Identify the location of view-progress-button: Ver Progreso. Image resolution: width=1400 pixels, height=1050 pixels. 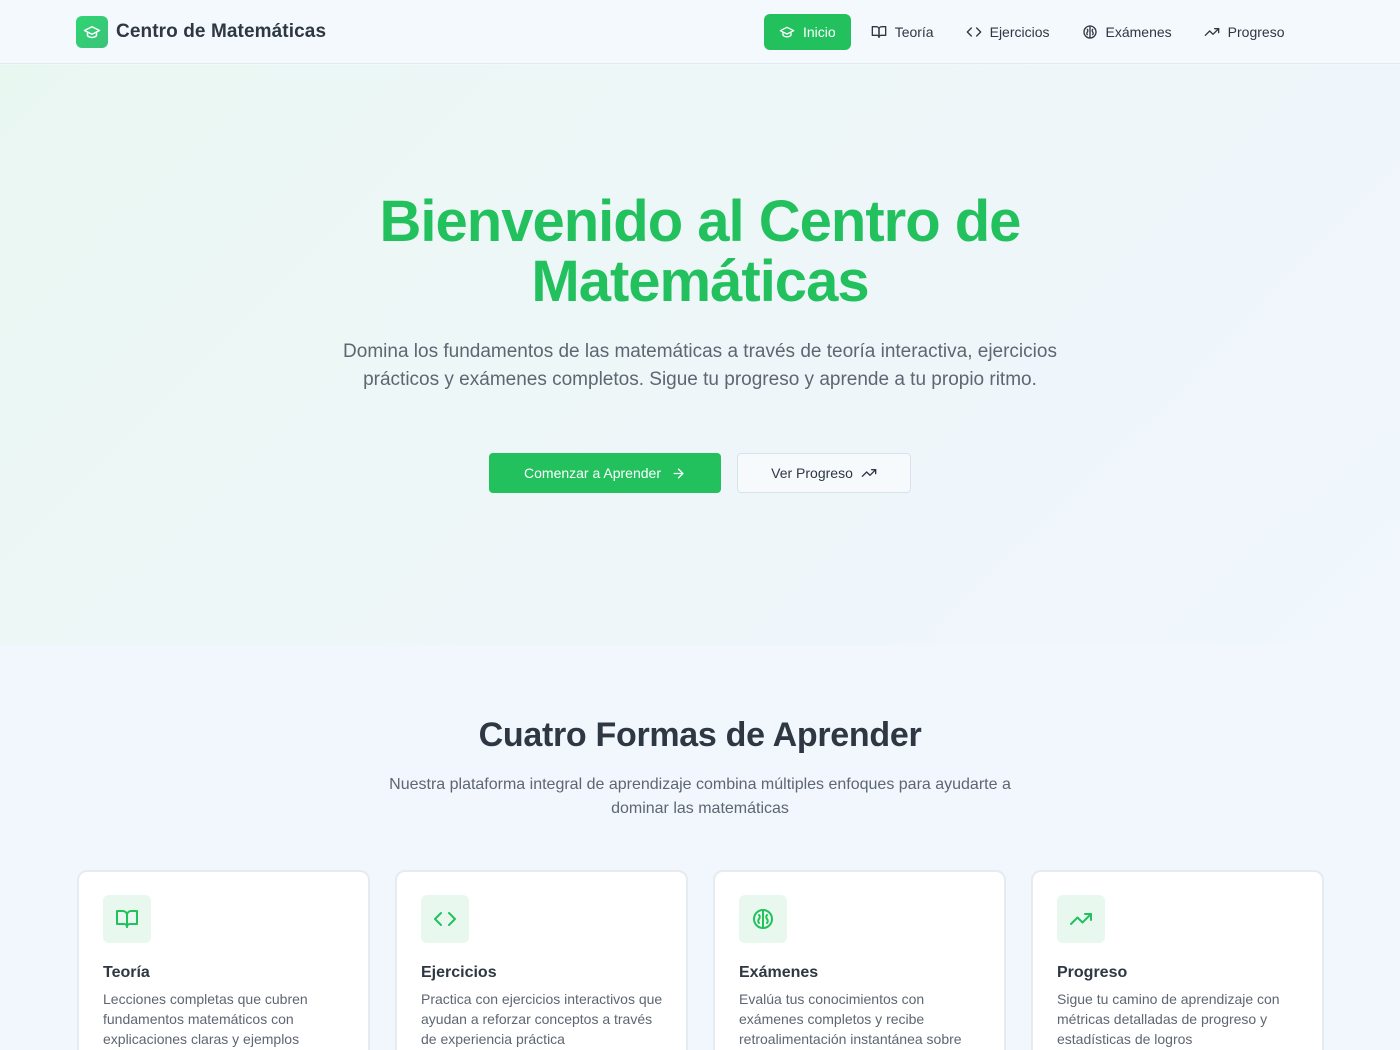
(824, 473).